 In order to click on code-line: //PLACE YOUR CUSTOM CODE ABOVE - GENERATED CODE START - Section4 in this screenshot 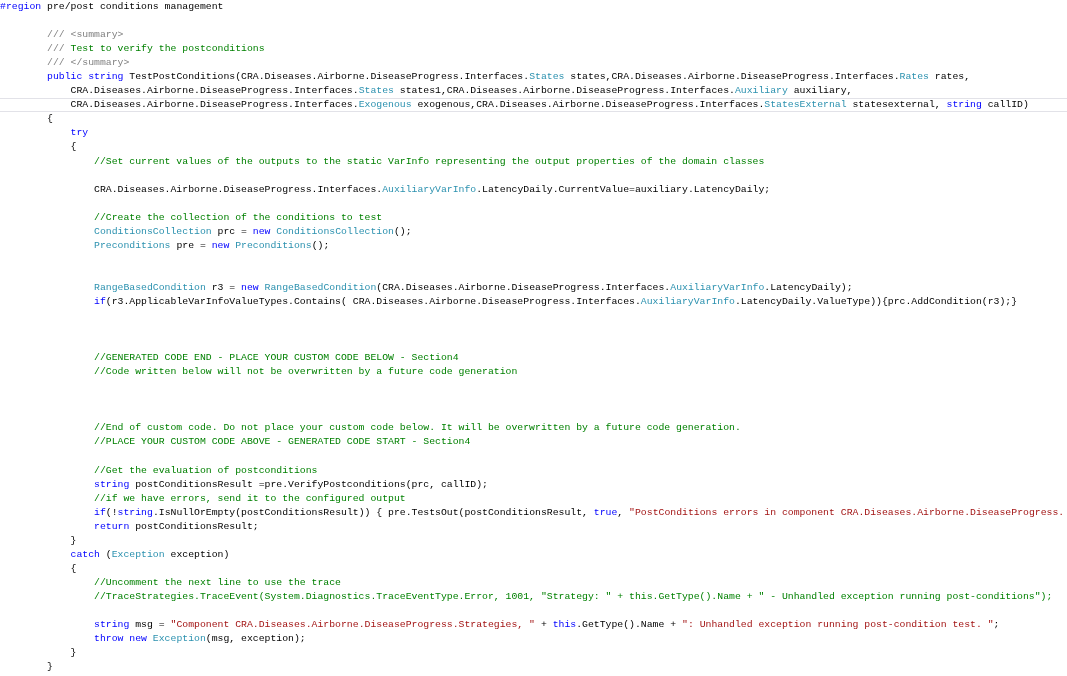, I will do `click(282, 442)`.